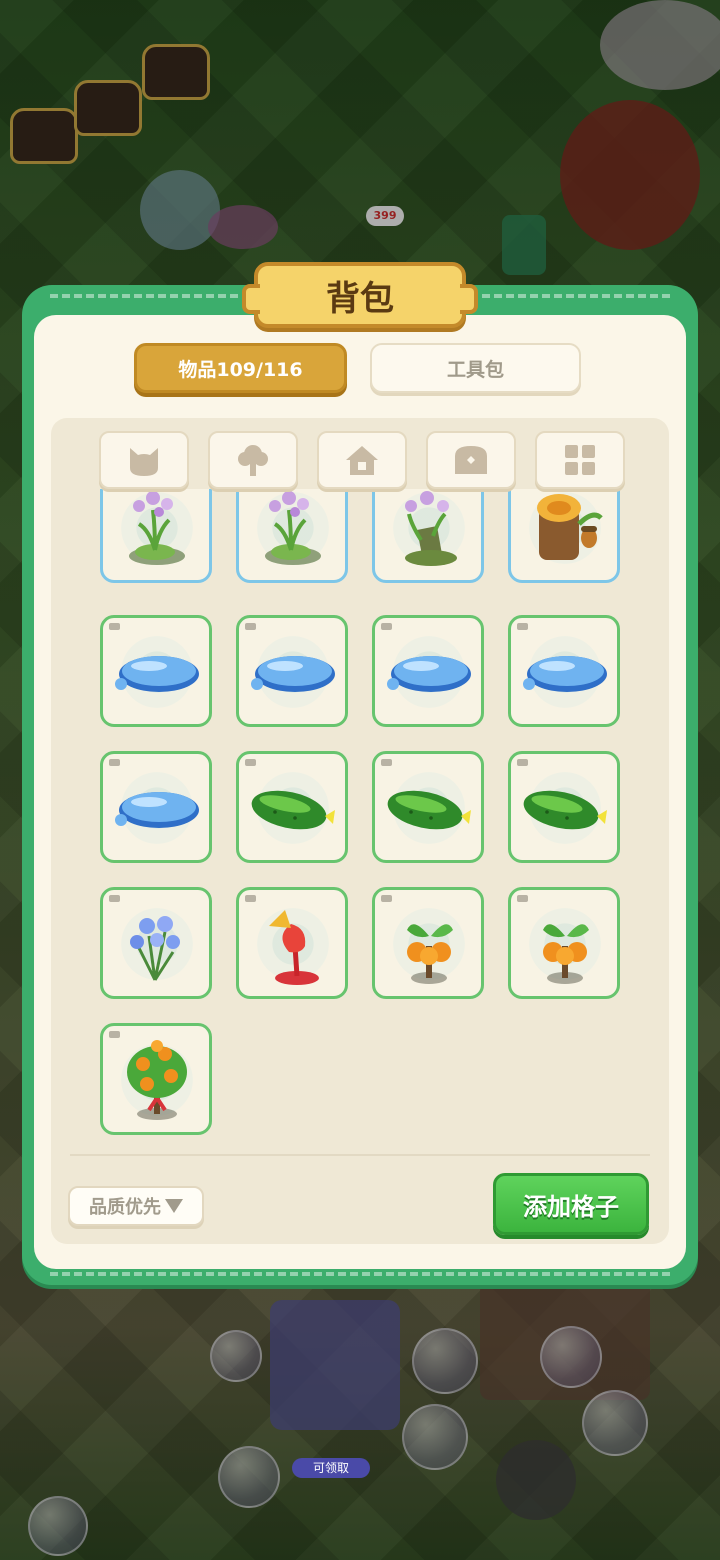  What do you see at coordinates (125, 1207) in the screenshot?
I see `sort-label: 品质优先` at bounding box center [125, 1207].